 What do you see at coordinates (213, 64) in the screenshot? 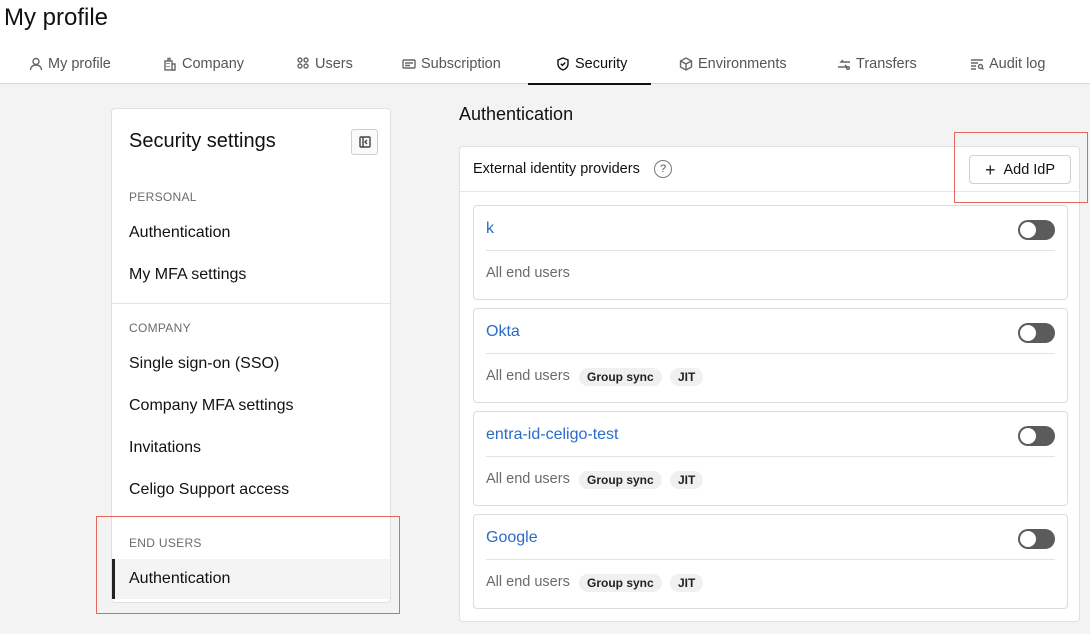
I see `tab-label: Company` at bounding box center [213, 64].